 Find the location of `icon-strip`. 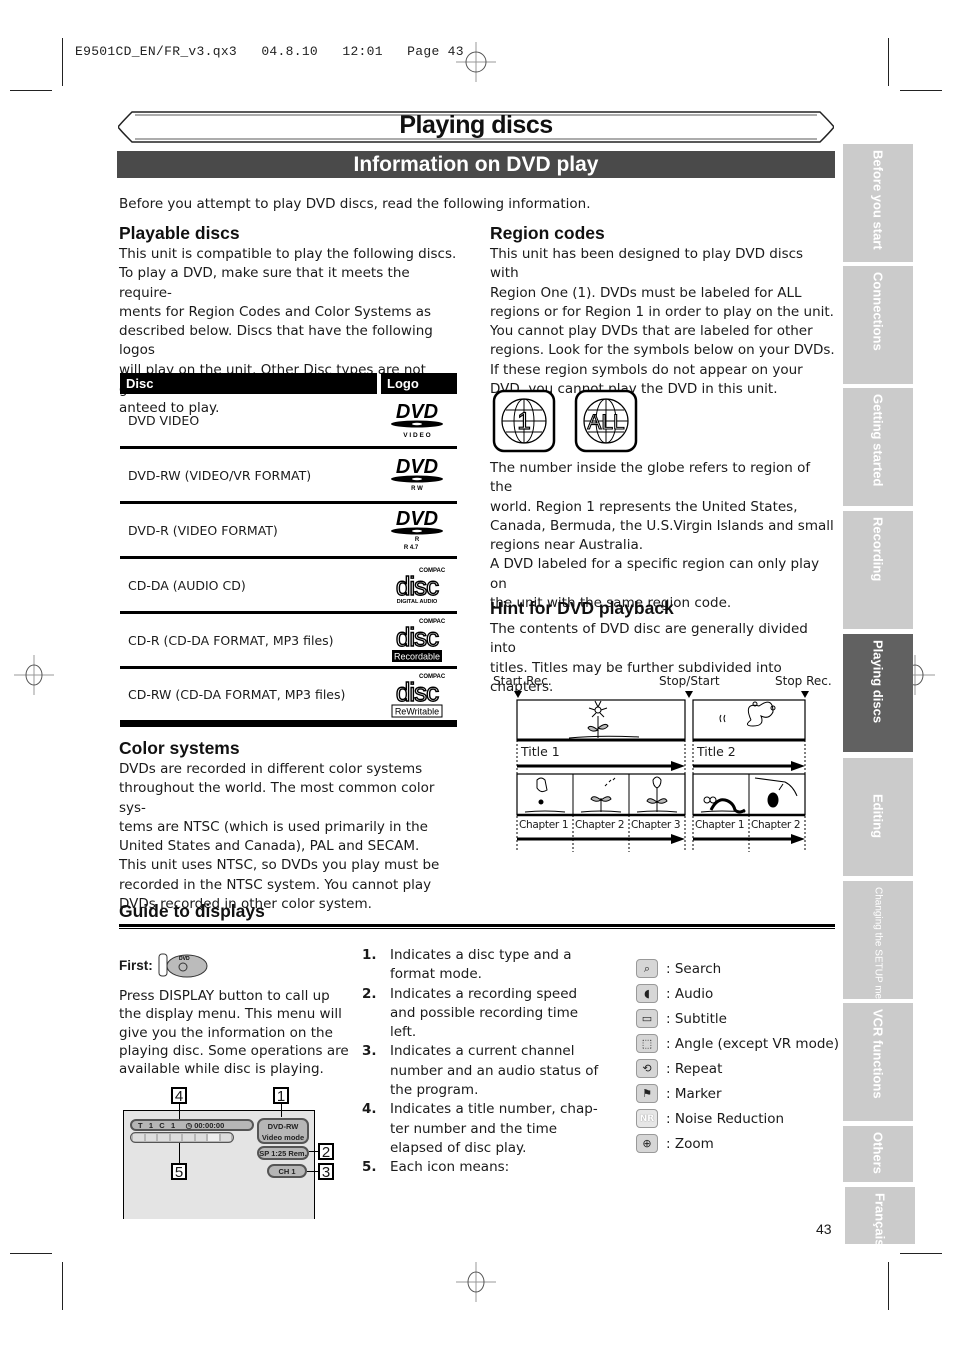

icon-strip is located at coordinates (182, 1137).